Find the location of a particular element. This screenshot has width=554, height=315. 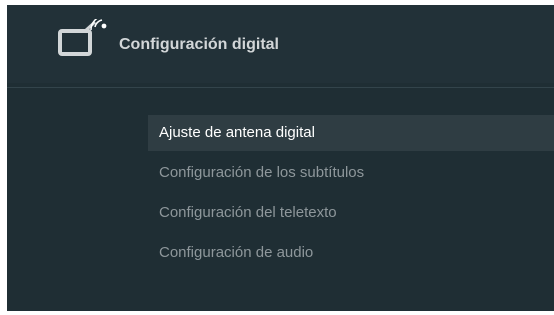

tv-signal-icon is located at coordinates (82, 37).